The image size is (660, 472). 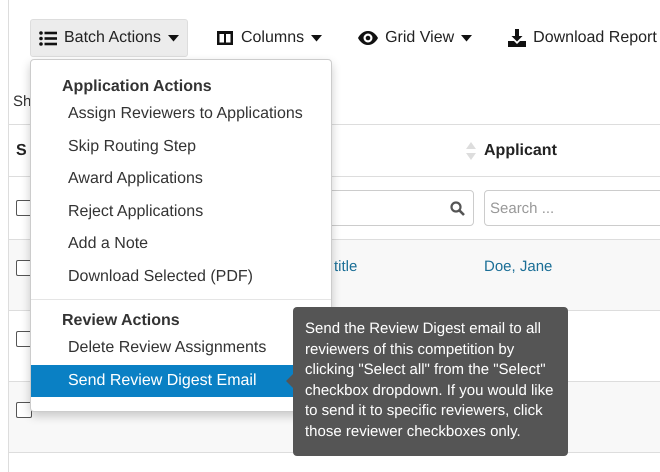 What do you see at coordinates (269, 38) in the screenshot?
I see `toolbar-button: Columns` at bounding box center [269, 38].